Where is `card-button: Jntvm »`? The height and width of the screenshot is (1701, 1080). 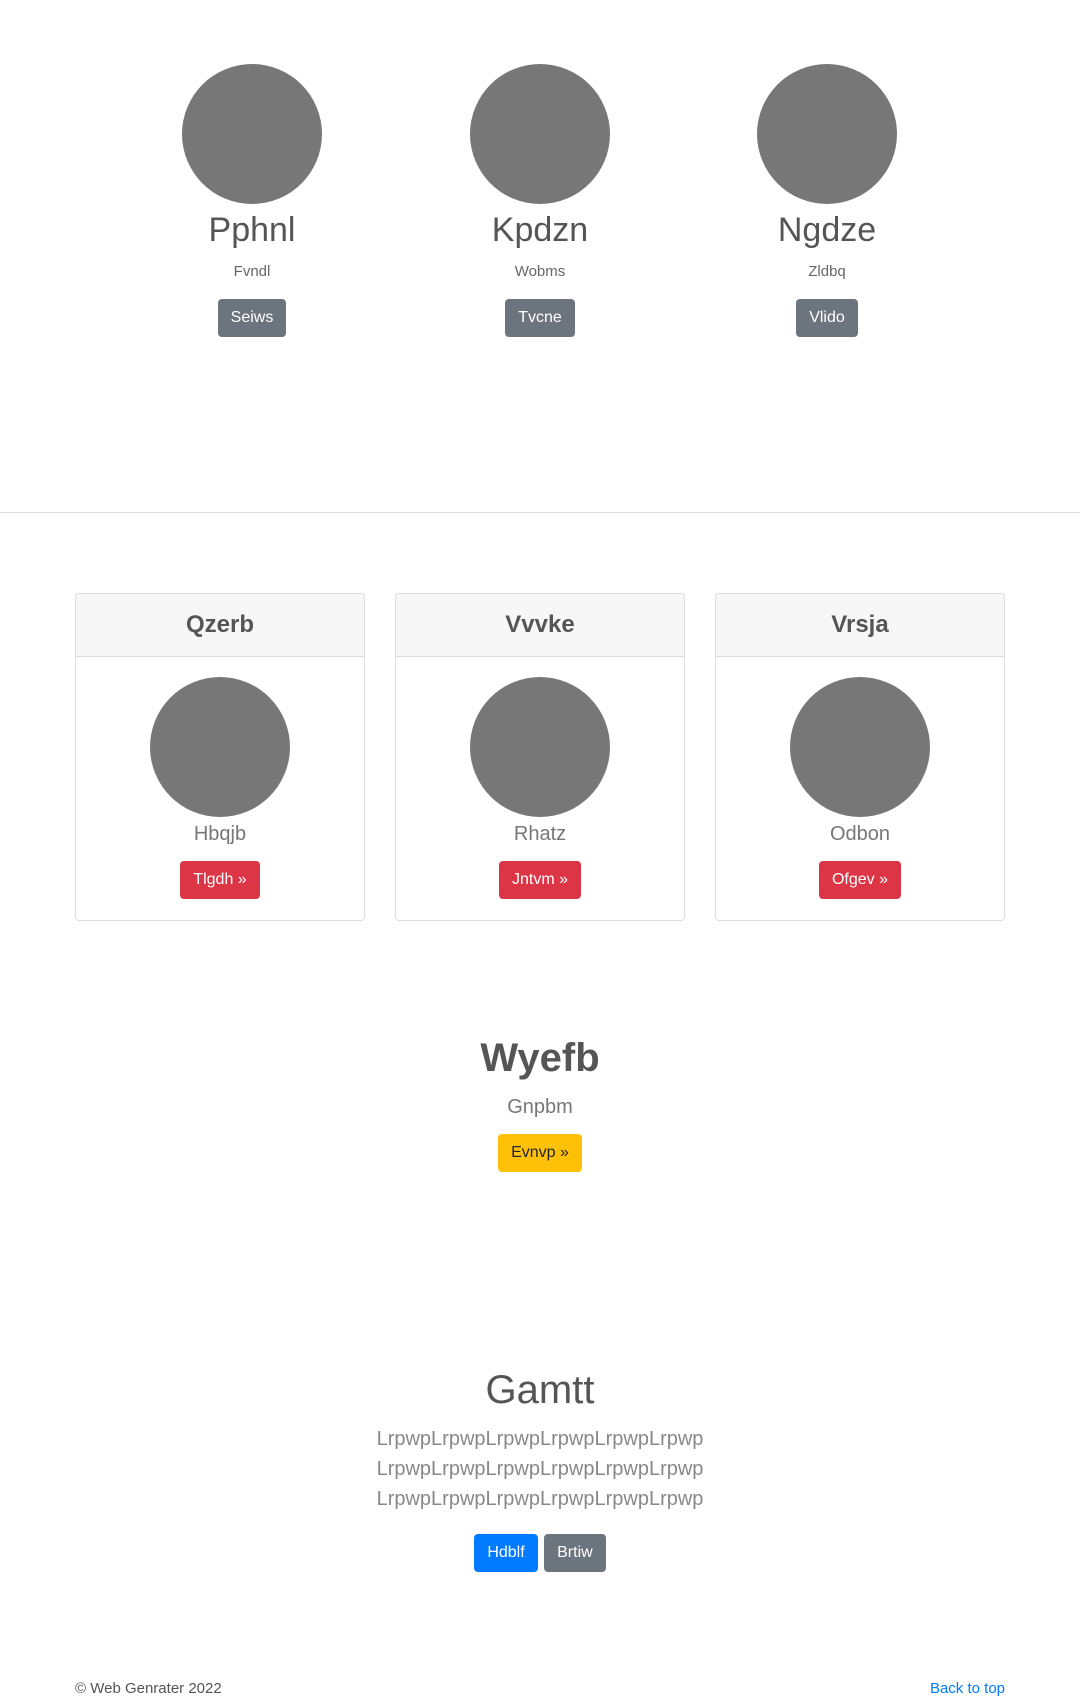
card-button: Jntvm » is located at coordinates (539, 880).